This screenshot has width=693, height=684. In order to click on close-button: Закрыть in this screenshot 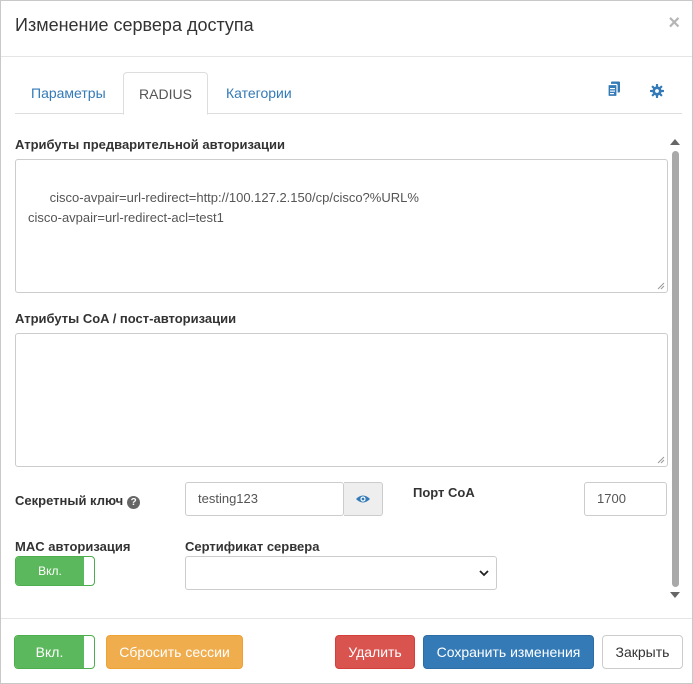, I will do `click(642, 652)`.